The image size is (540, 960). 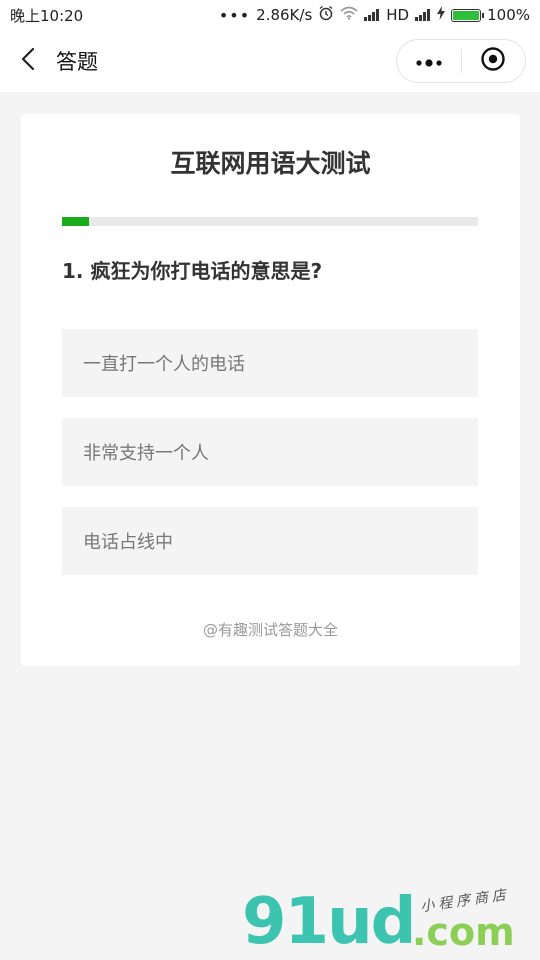 I want to click on status-bar: 晚上10:20 ••• 2.86K/s HD 100%, so click(x=270, y=15).